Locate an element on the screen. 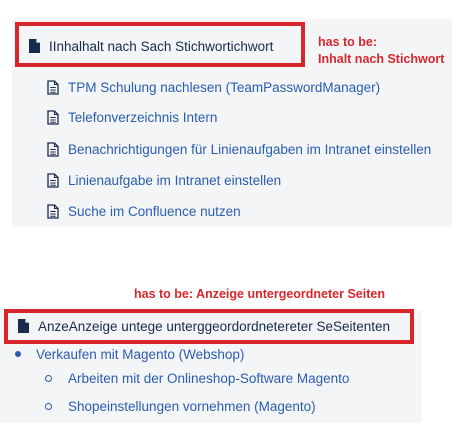 Image resolution: width=463 pixels, height=436 pixels. list-item-parent: Verkaufen mit Magento (Webshop) is located at coordinates (129, 354).